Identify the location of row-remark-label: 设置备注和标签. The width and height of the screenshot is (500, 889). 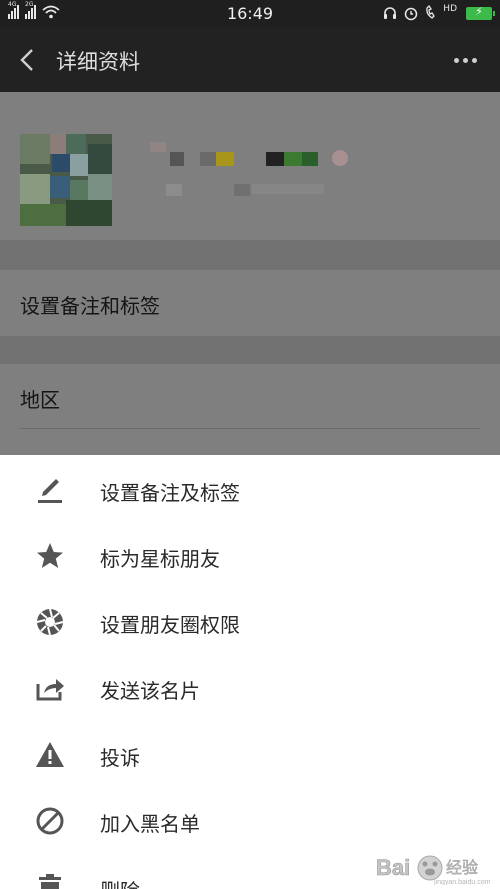
(90, 306).